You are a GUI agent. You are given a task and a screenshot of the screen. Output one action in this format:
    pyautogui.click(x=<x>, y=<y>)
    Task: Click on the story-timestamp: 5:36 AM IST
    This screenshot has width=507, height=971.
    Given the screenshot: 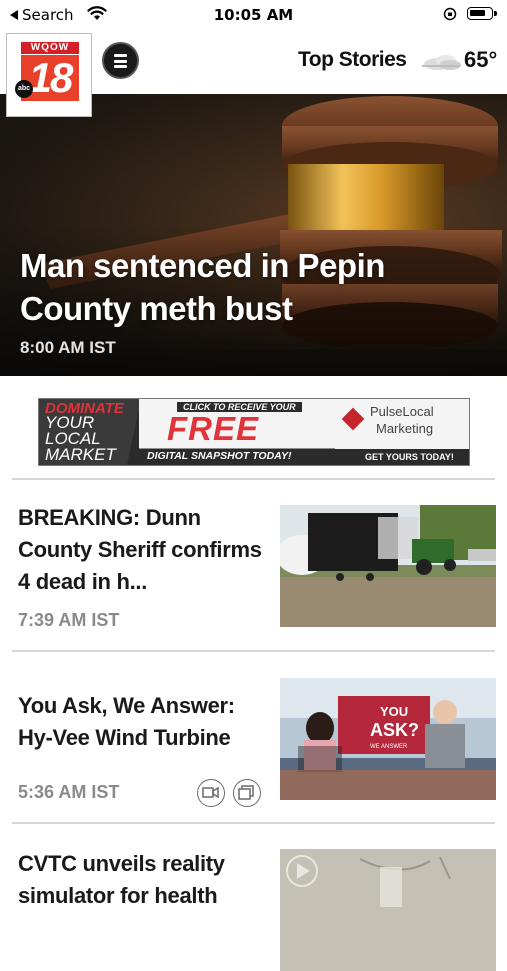 What is the action you would take?
    pyautogui.click(x=69, y=792)
    